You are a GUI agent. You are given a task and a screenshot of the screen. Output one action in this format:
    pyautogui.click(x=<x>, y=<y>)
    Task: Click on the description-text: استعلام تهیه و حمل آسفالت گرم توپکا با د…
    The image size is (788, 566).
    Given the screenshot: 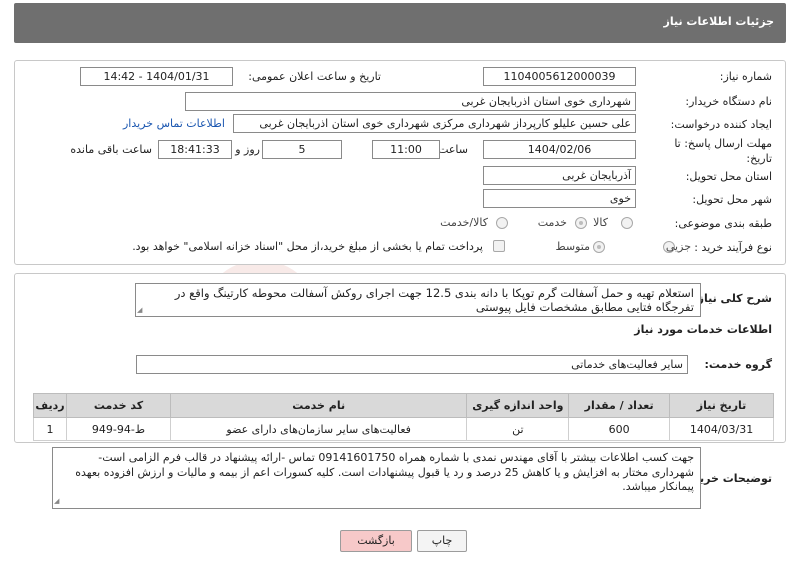 What is the action you would take?
    pyautogui.click(x=418, y=300)
    